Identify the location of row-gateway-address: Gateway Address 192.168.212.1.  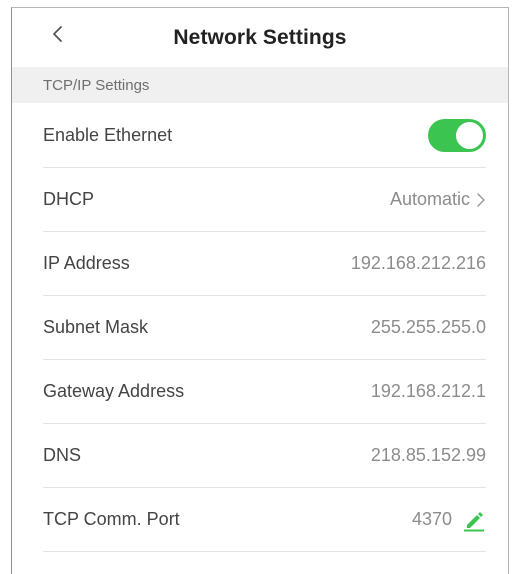
(264, 392).